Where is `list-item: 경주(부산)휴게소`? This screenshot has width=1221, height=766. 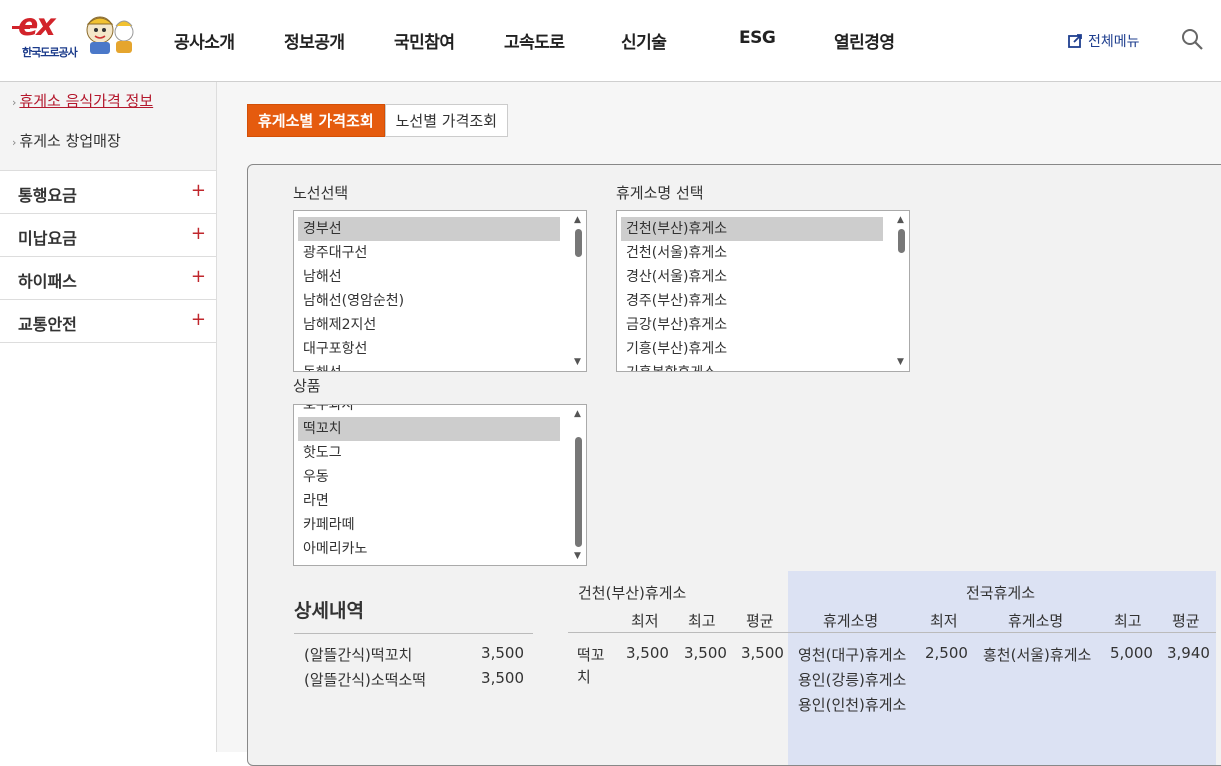
list-item: 경주(부산)휴게소 is located at coordinates (752, 301).